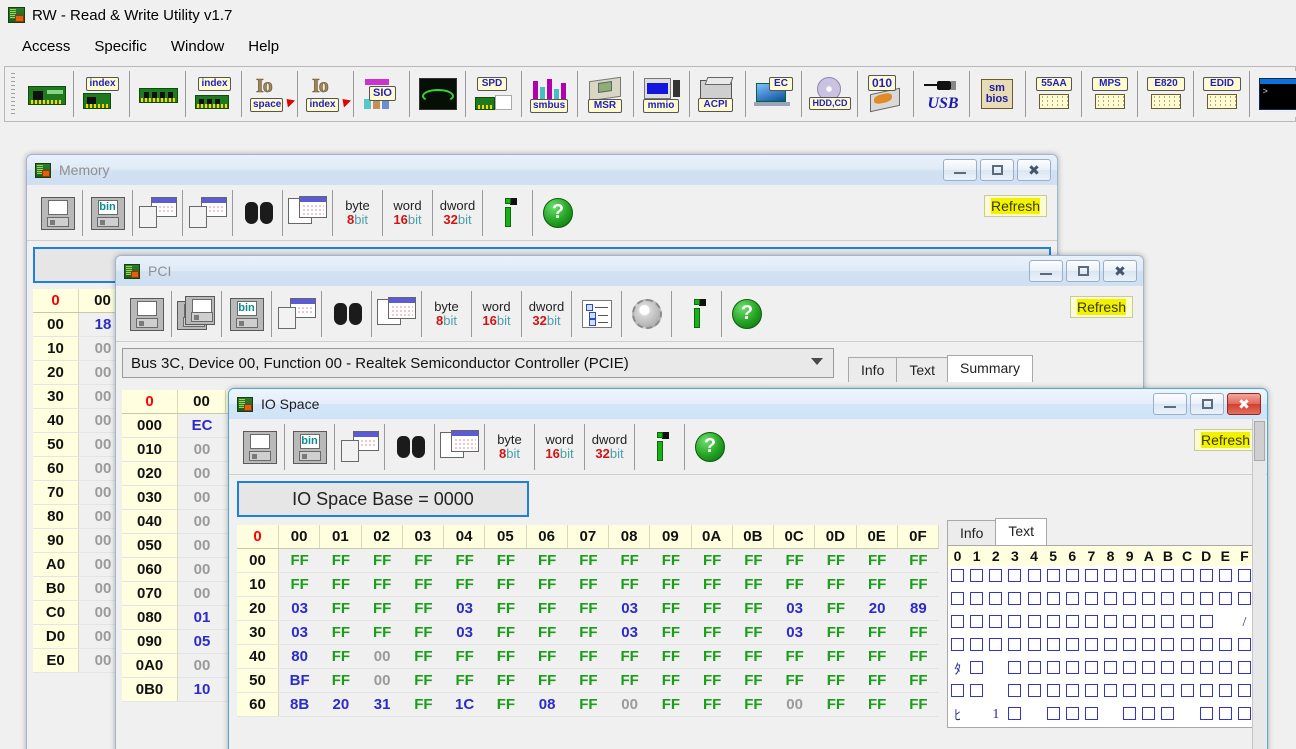  I want to click on pci-tree-view-button, so click(597, 313).